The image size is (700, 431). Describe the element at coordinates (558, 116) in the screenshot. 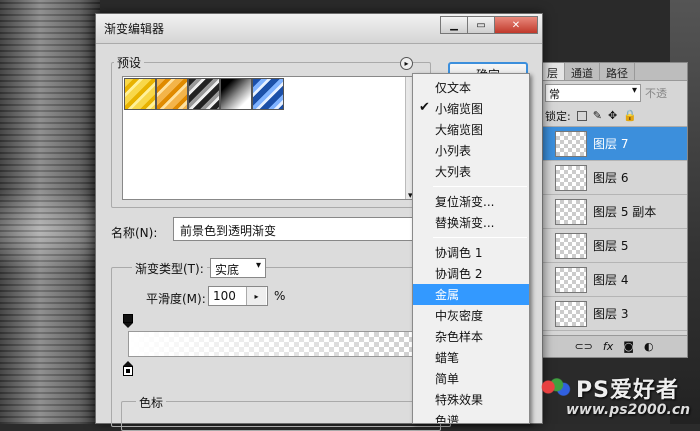

I see `lock-label: 锁定:` at that location.